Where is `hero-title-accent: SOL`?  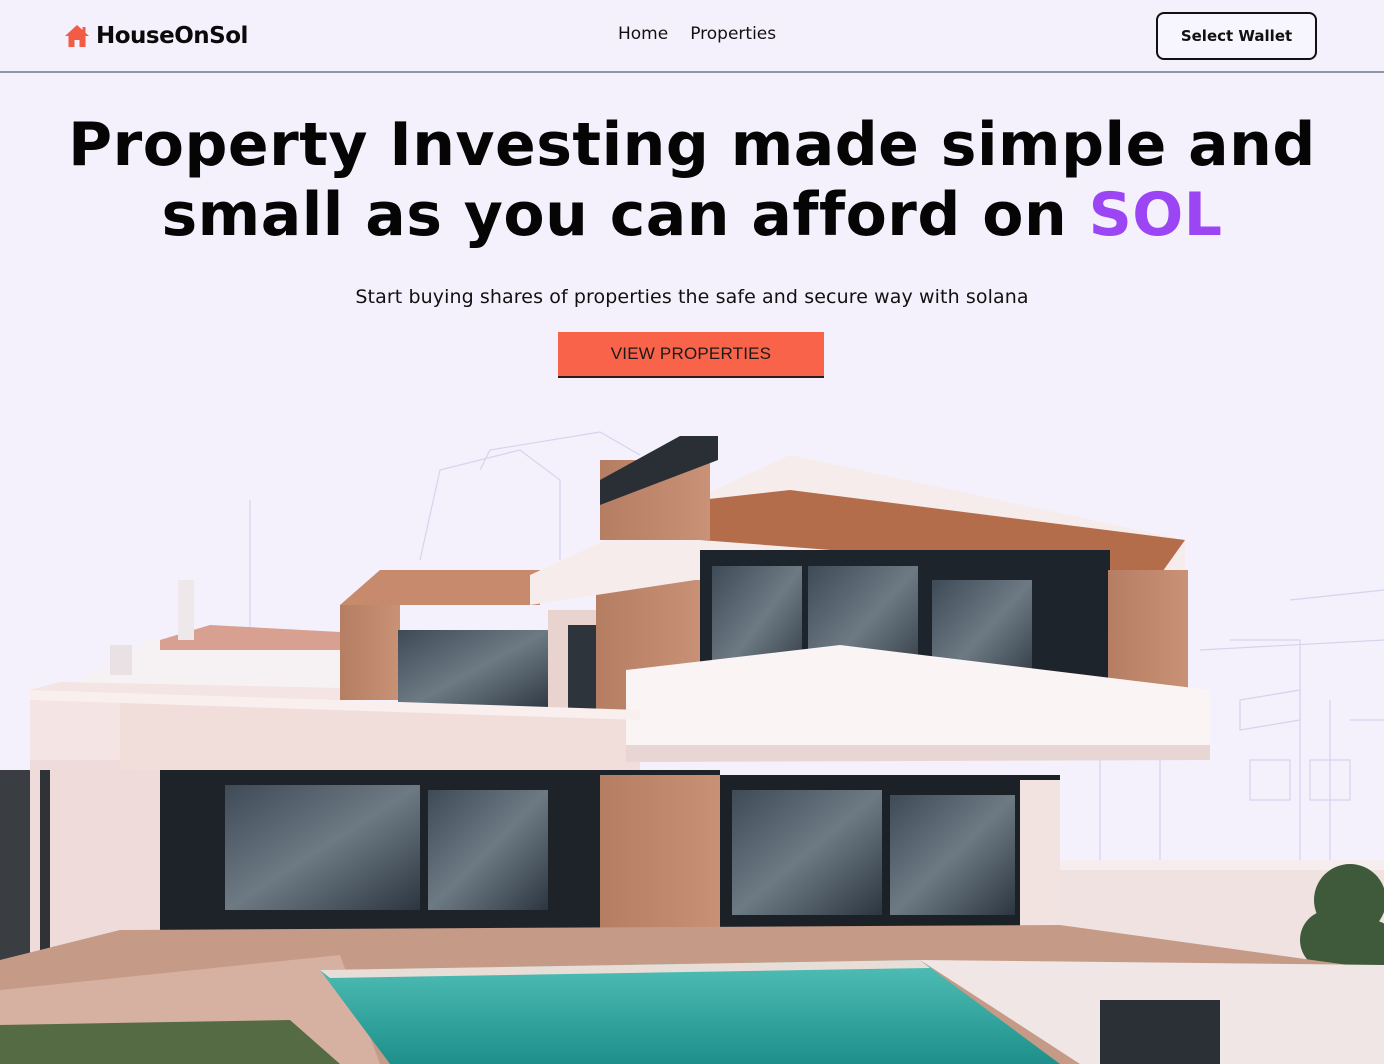 hero-title-accent: SOL is located at coordinates (1155, 215).